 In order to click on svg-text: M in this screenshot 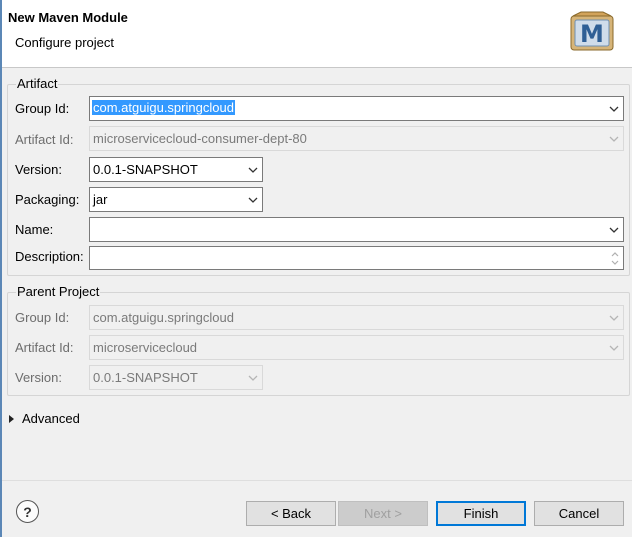, I will do `click(592, 34)`.